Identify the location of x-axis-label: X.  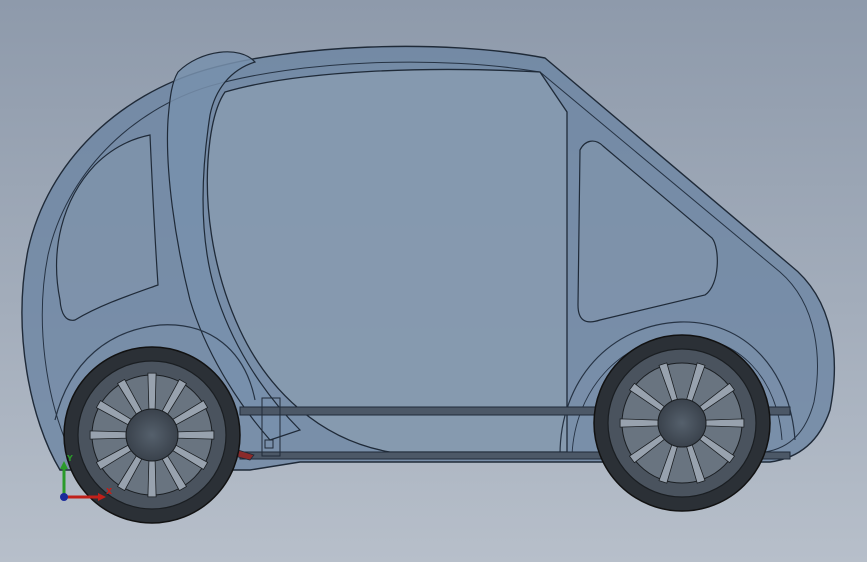
(109, 491).